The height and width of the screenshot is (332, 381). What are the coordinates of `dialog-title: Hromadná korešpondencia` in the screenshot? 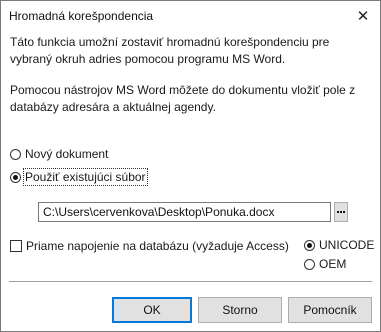 It's located at (81, 16).